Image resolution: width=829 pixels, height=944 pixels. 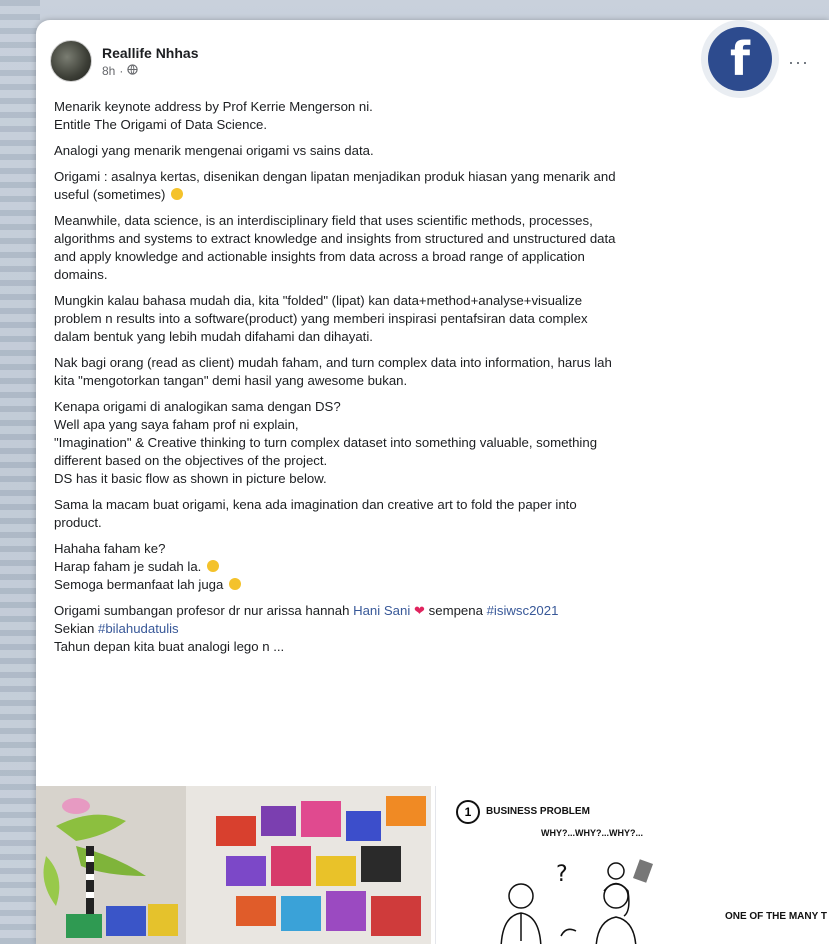 I want to click on post-meta: 8h ·, so click(x=150, y=71).